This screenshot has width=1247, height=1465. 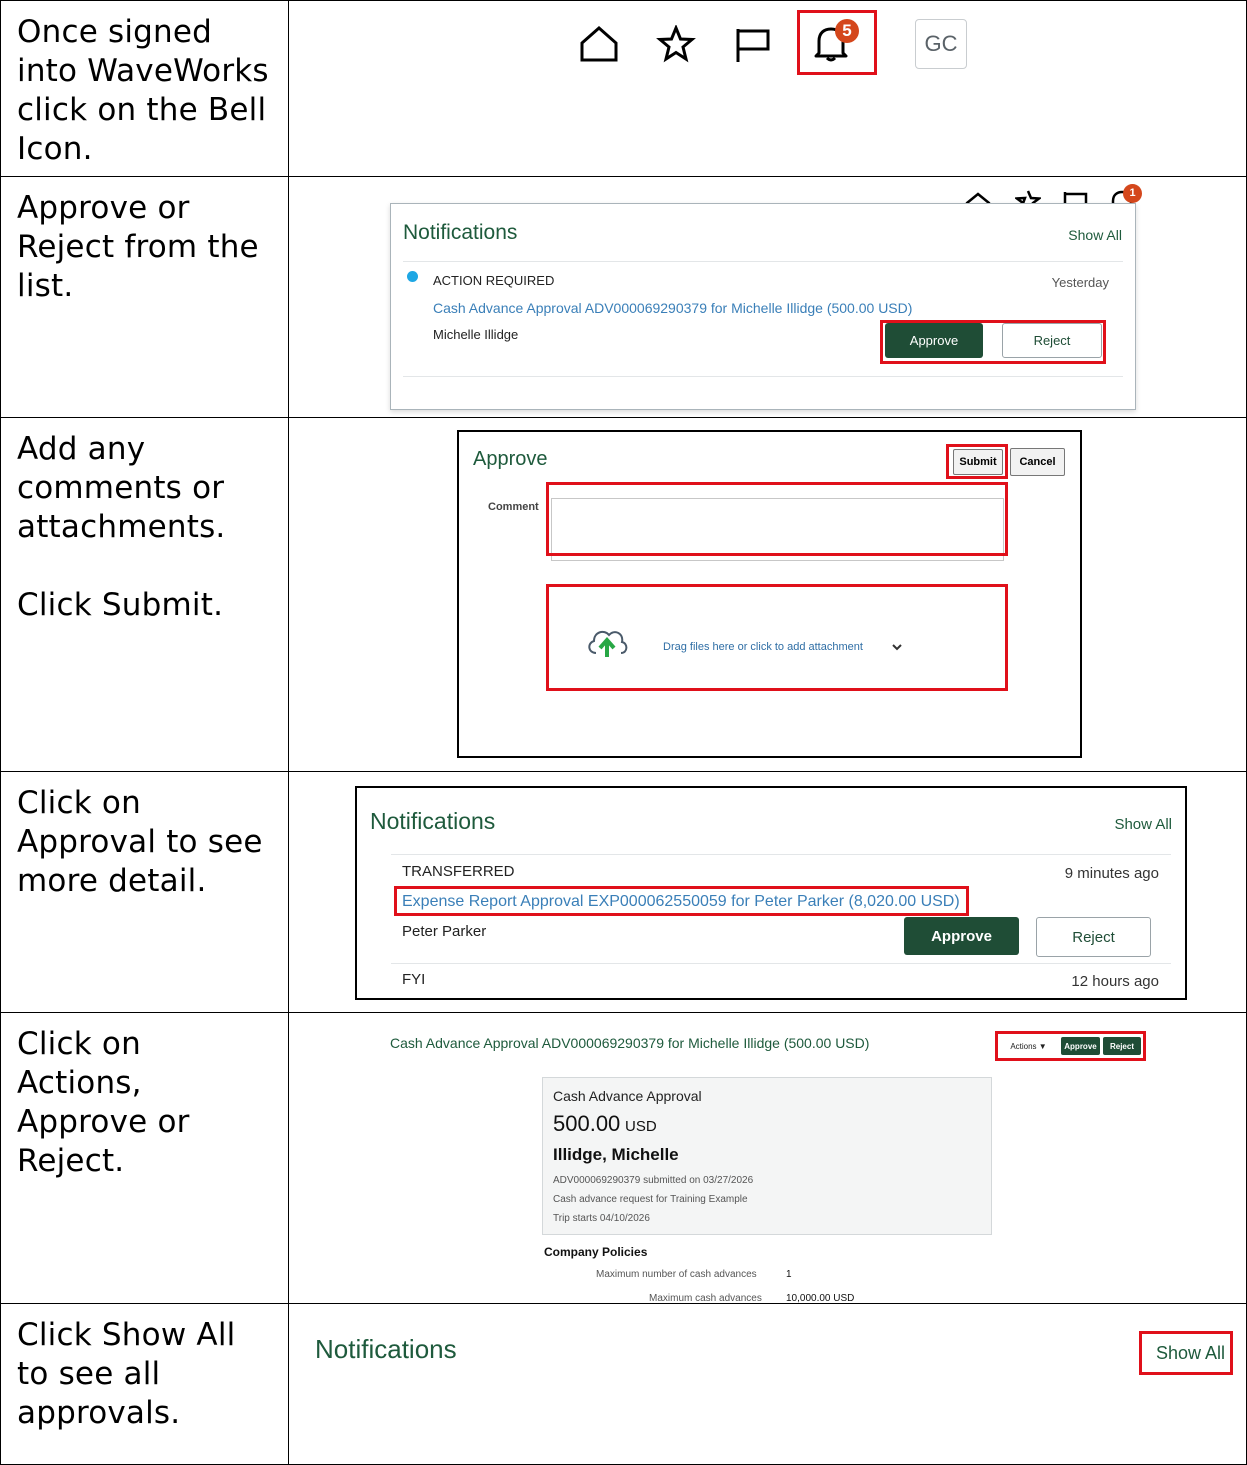 I want to click on submit-highlight, so click(x=977, y=461).